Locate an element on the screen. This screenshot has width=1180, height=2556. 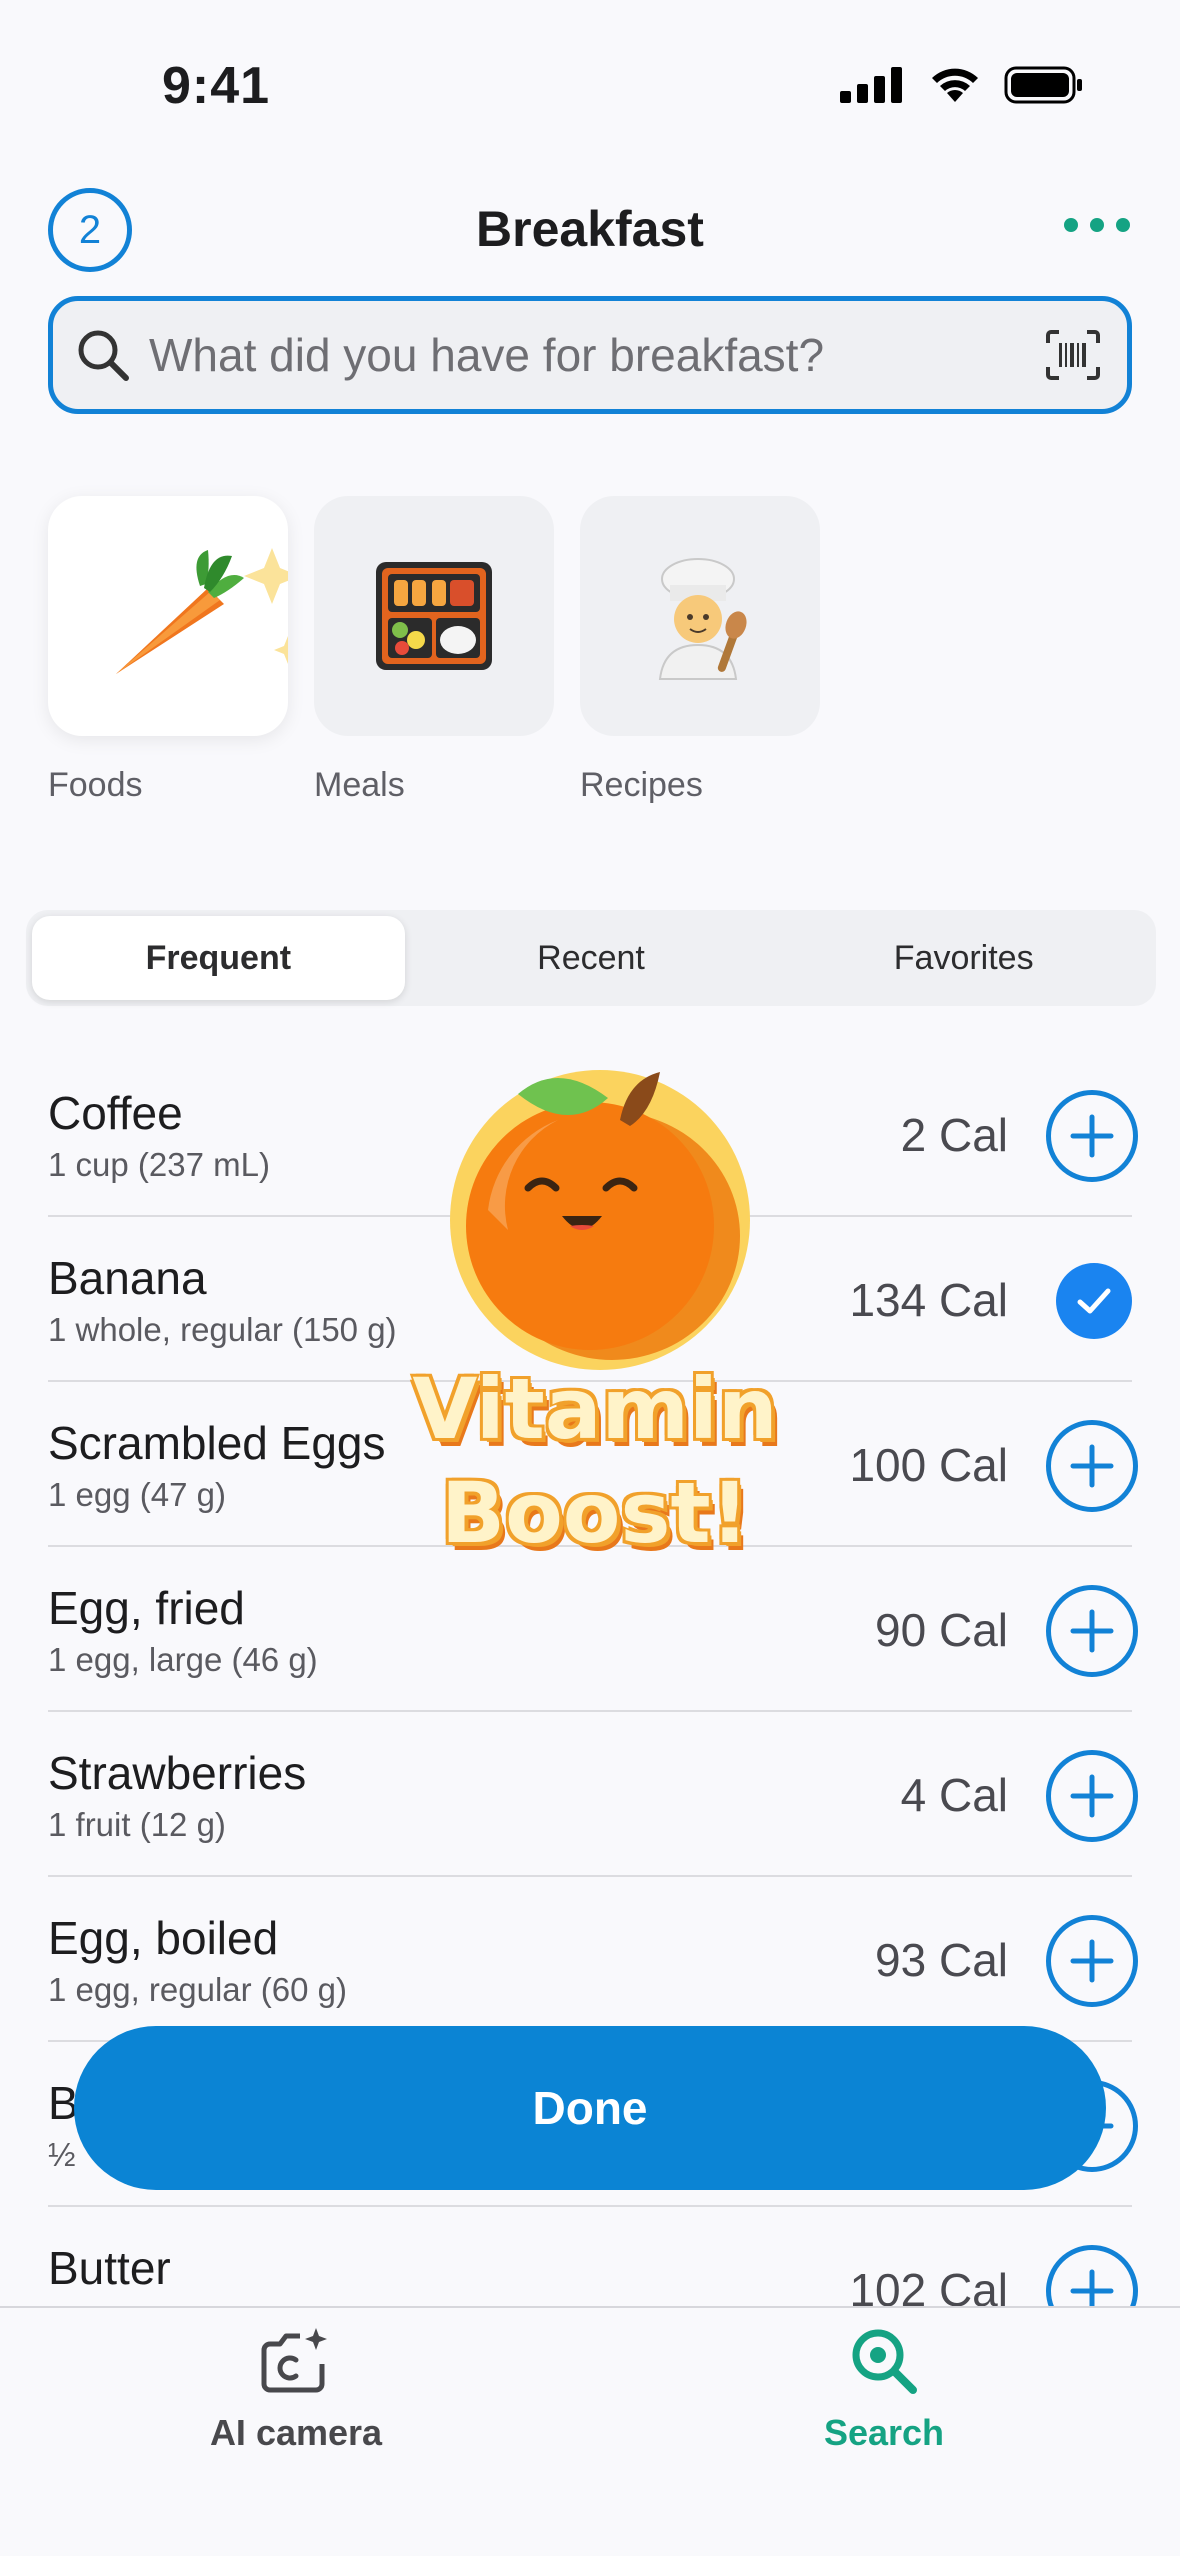
category-label: Recipes is located at coordinates (641, 785).